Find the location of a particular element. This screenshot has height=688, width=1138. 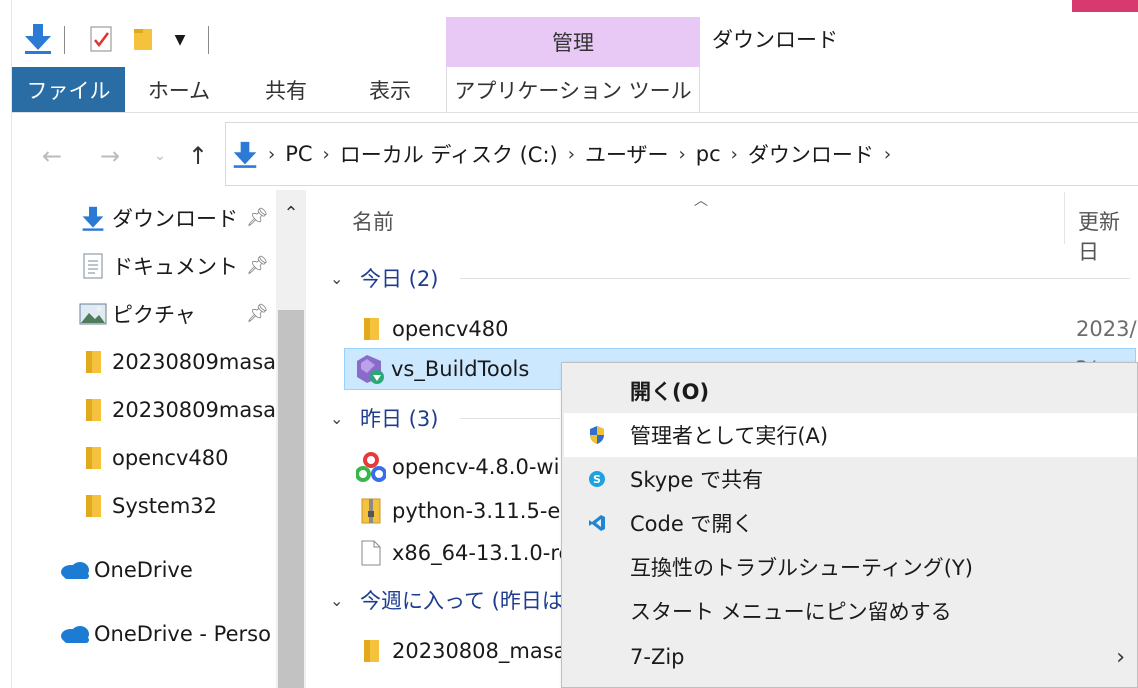

group-header-yesterday: ⌄ 昨日 (3) is located at coordinates (445, 418).